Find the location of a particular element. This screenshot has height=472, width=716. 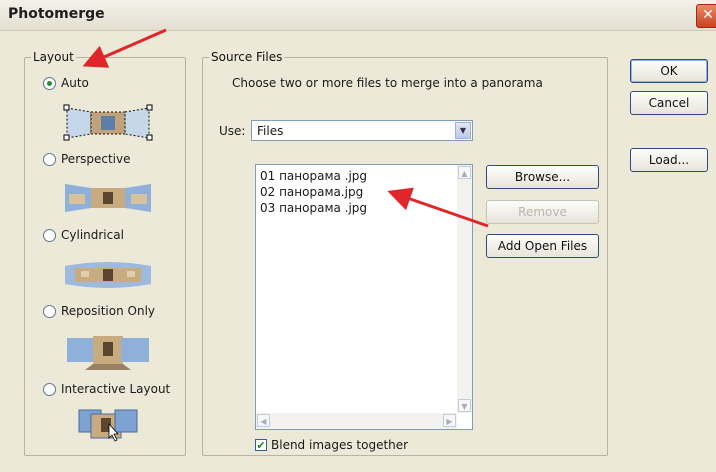

use-select: Files ▼ is located at coordinates (362, 130).